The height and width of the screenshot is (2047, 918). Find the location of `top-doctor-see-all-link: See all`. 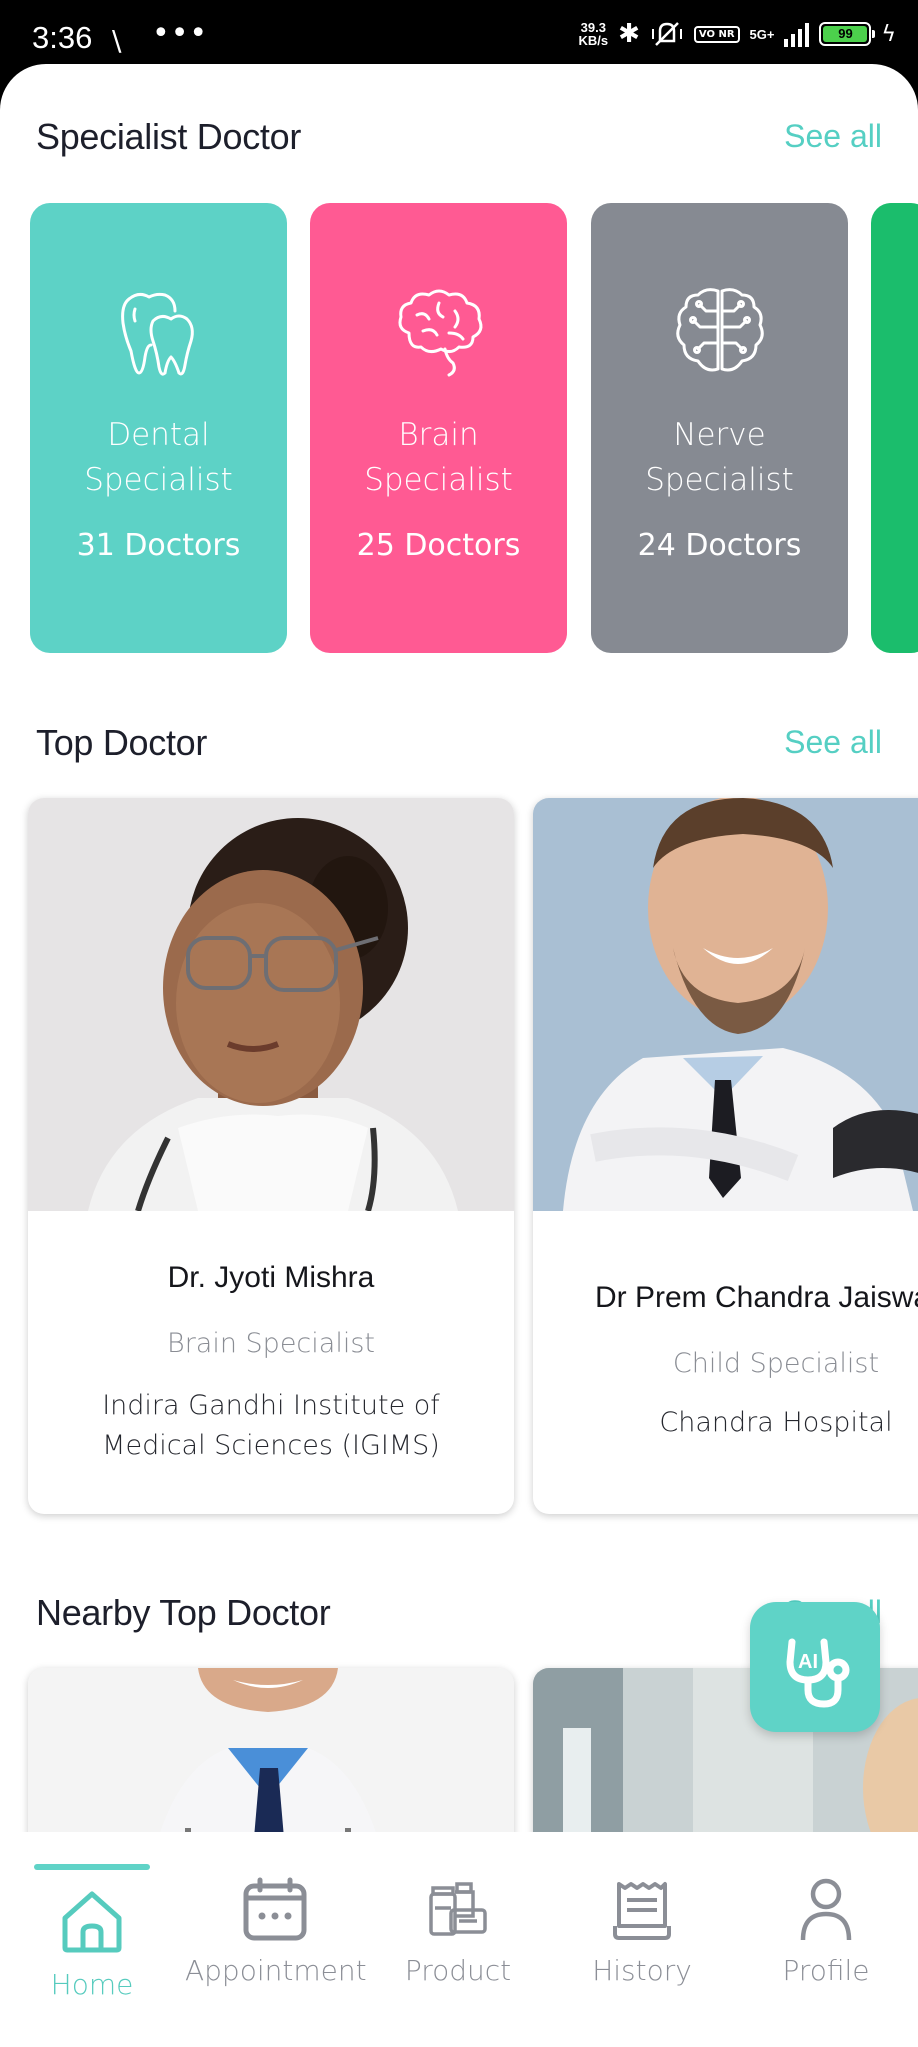

top-doctor-see-all-link: See all is located at coordinates (833, 742).